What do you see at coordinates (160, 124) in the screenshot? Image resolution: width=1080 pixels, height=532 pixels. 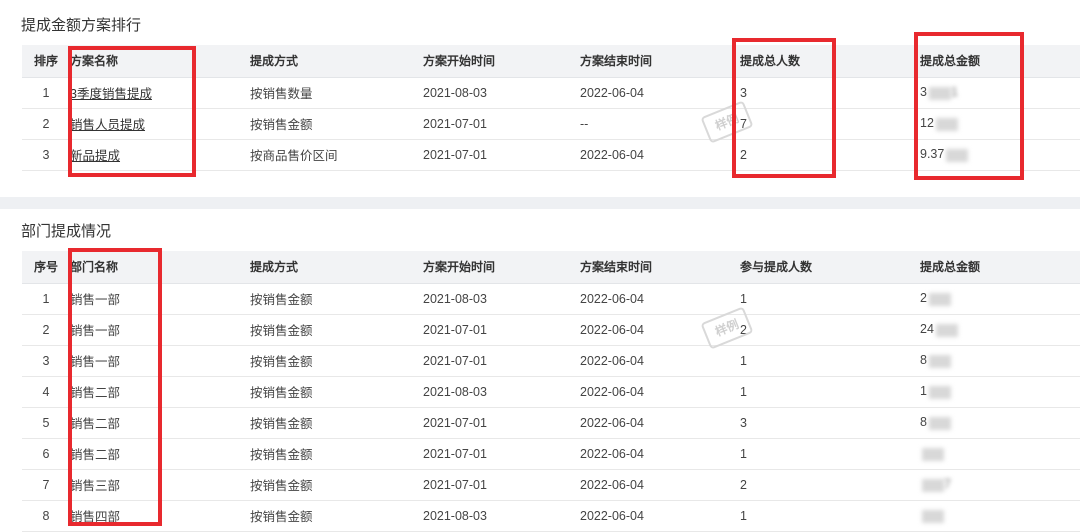 I see `scheme-name-cell: 销售人员提成` at bounding box center [160, 124].